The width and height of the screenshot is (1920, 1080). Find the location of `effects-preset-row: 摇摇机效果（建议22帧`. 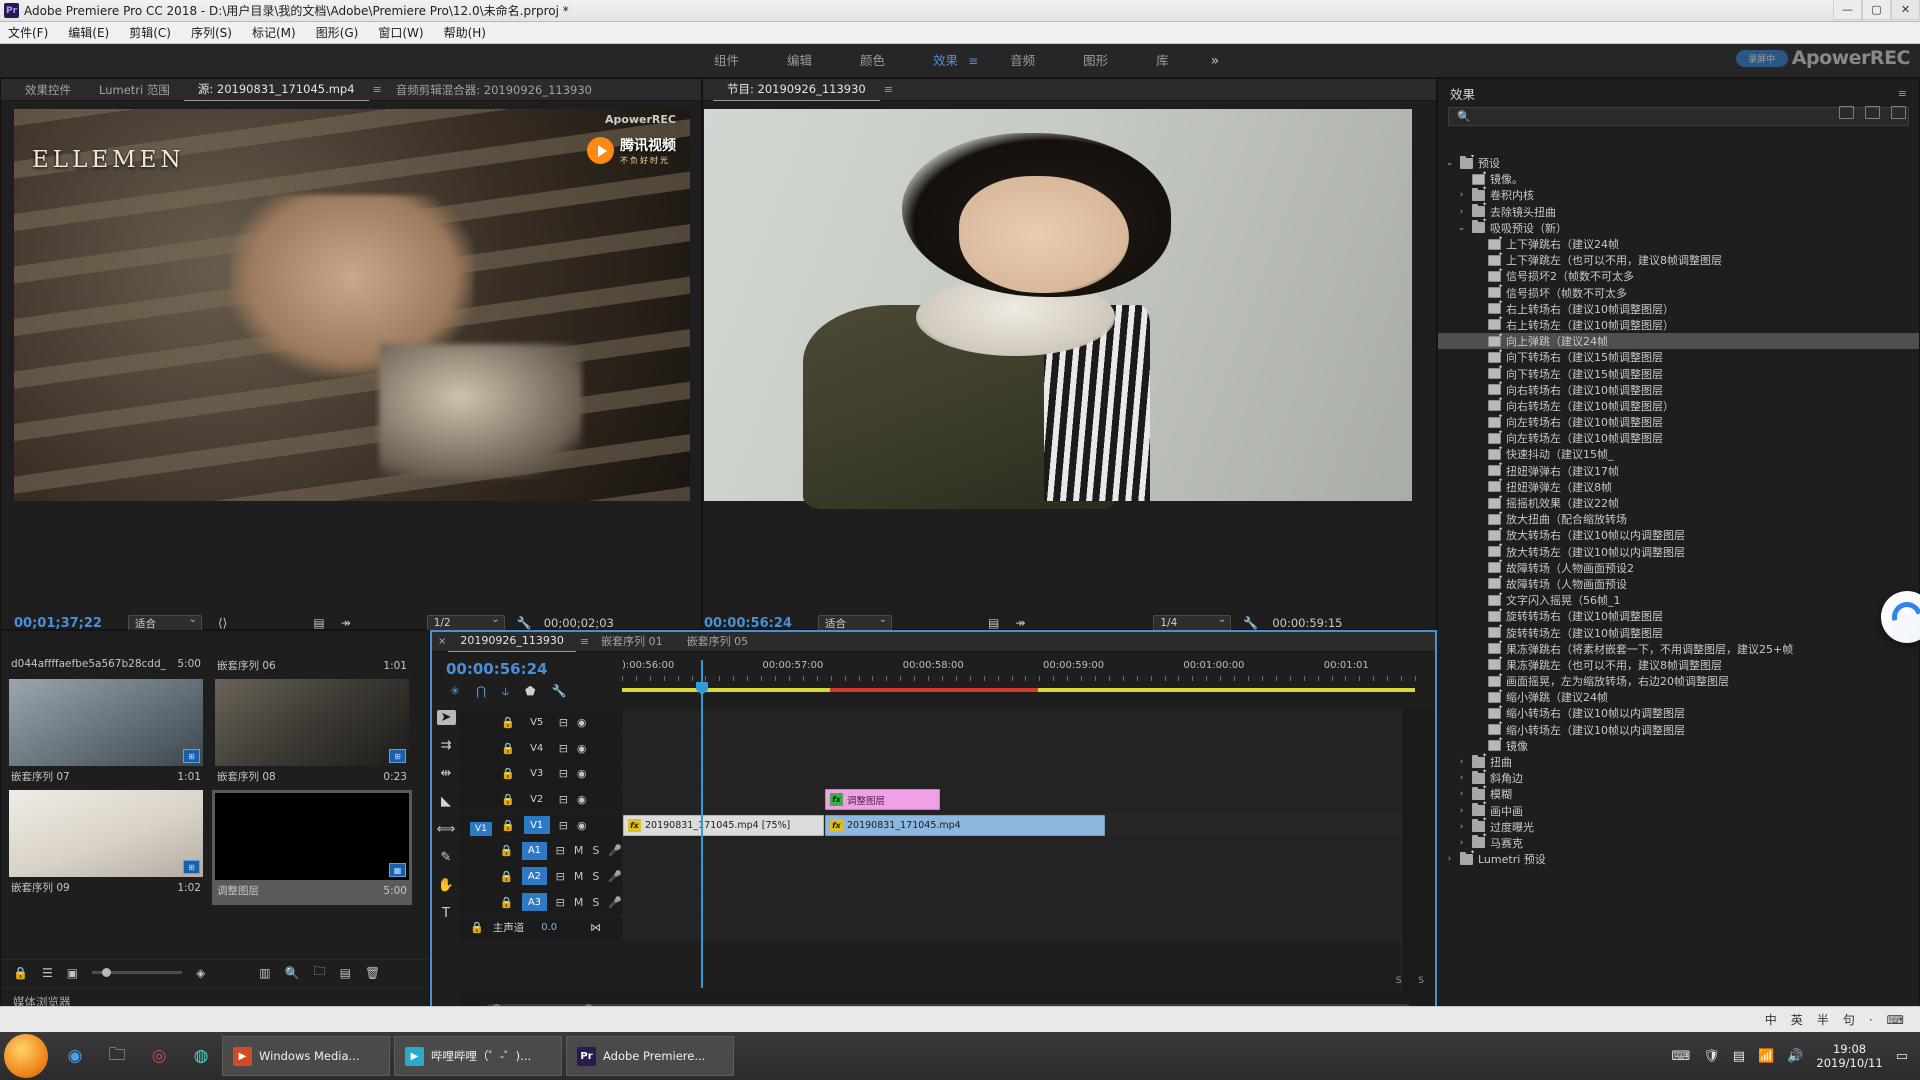

effects-preset-row: 摇摇机效果（建议22帧 is located at coordinates (1678, 502).